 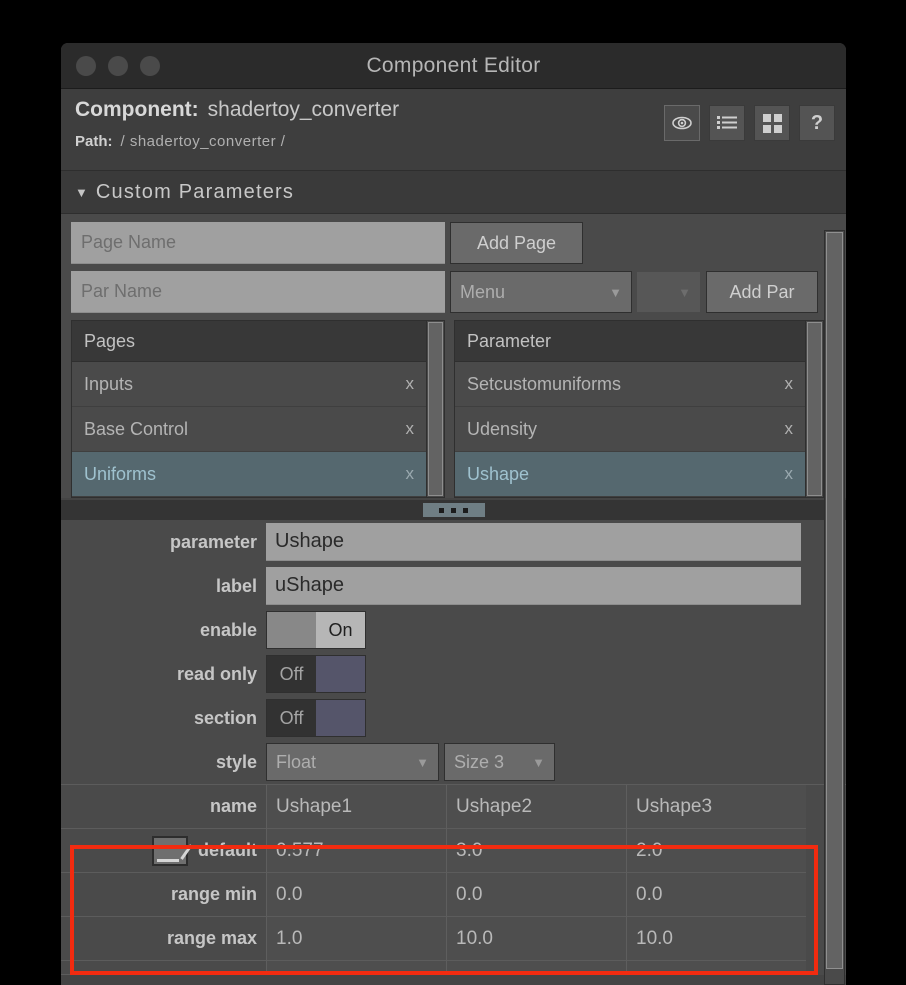 What do you see at coordinates (498, 473) in the screenshot?
I see `parameter-item-label: Ushape` at bounding box center [498, 473].